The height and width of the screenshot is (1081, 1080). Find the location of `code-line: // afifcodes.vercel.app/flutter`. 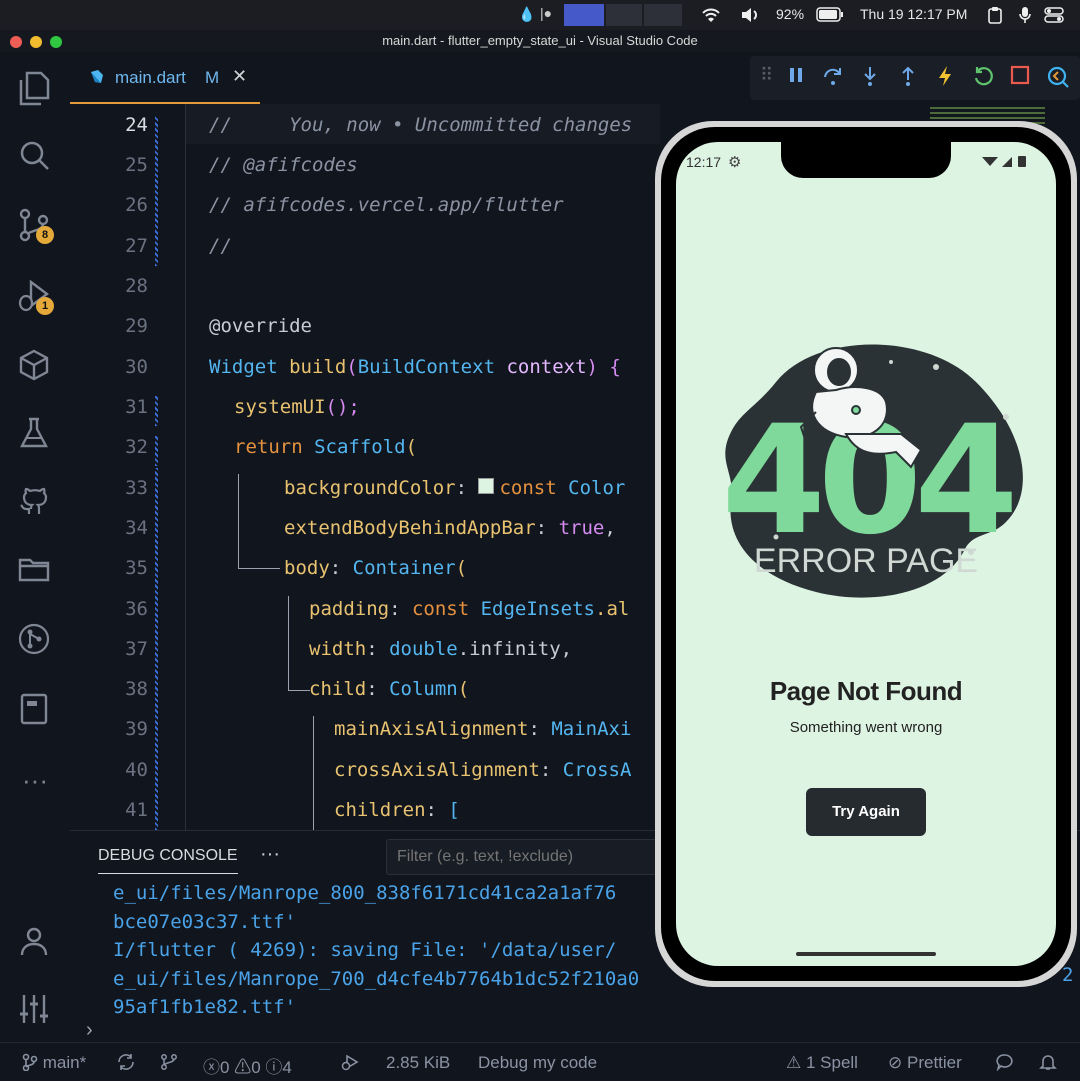

code-line: // afifcodes.vercel.app/flutter is located at coordinates (386, 205).